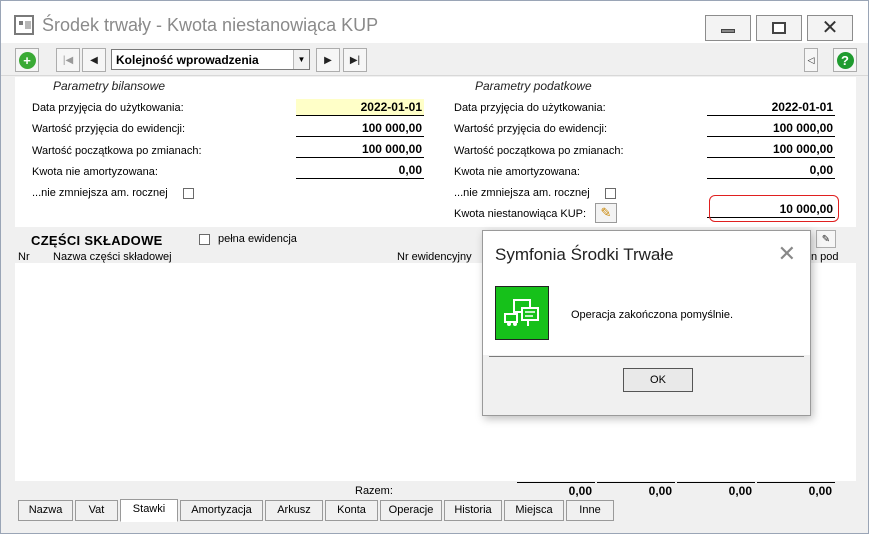 This screenshot has width=869, height=534. What do you see at coordinates (636, 490) in the screenshot?
I see `sum-value-2: 0,00` at bounding box center [636, 490].